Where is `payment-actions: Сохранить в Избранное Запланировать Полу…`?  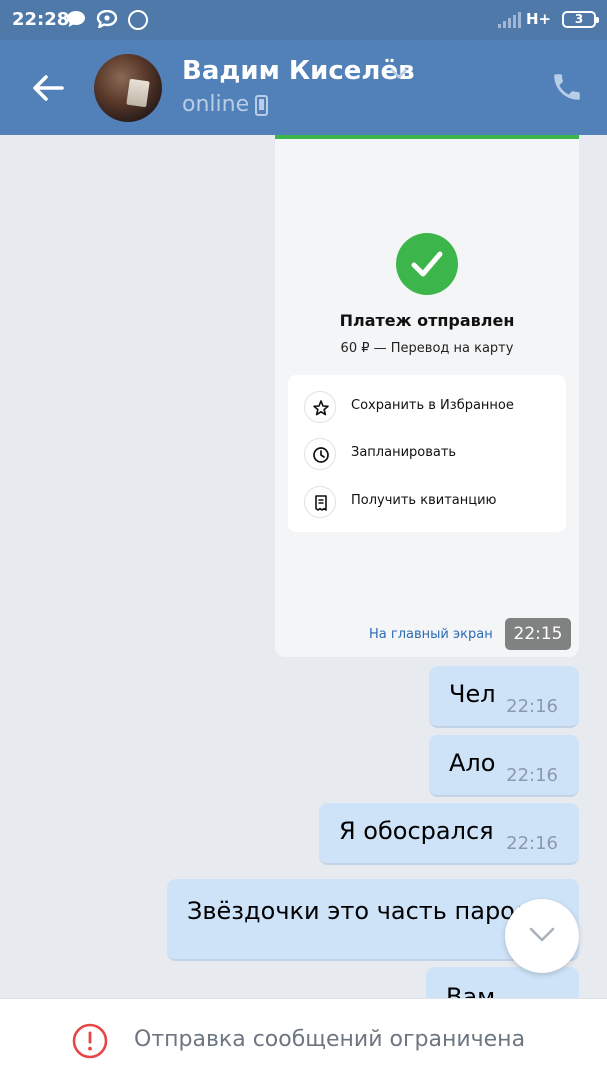 payment-actions: Сохранить в Избранное Запланировать Полу… is located at coordinates (427, 453).